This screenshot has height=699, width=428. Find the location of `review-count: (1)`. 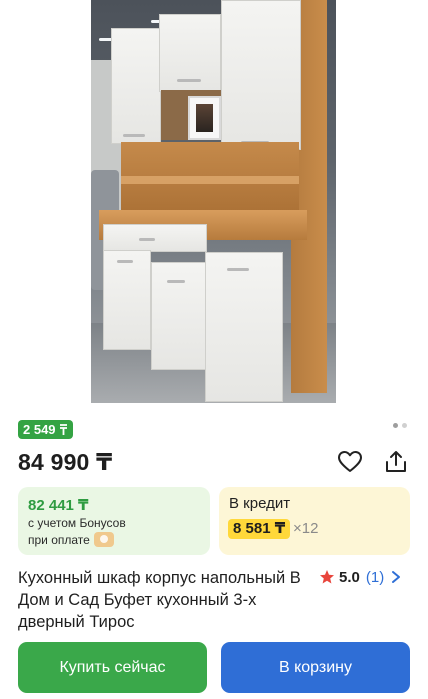

review-count: (1) is located at coordinates (375, 577).